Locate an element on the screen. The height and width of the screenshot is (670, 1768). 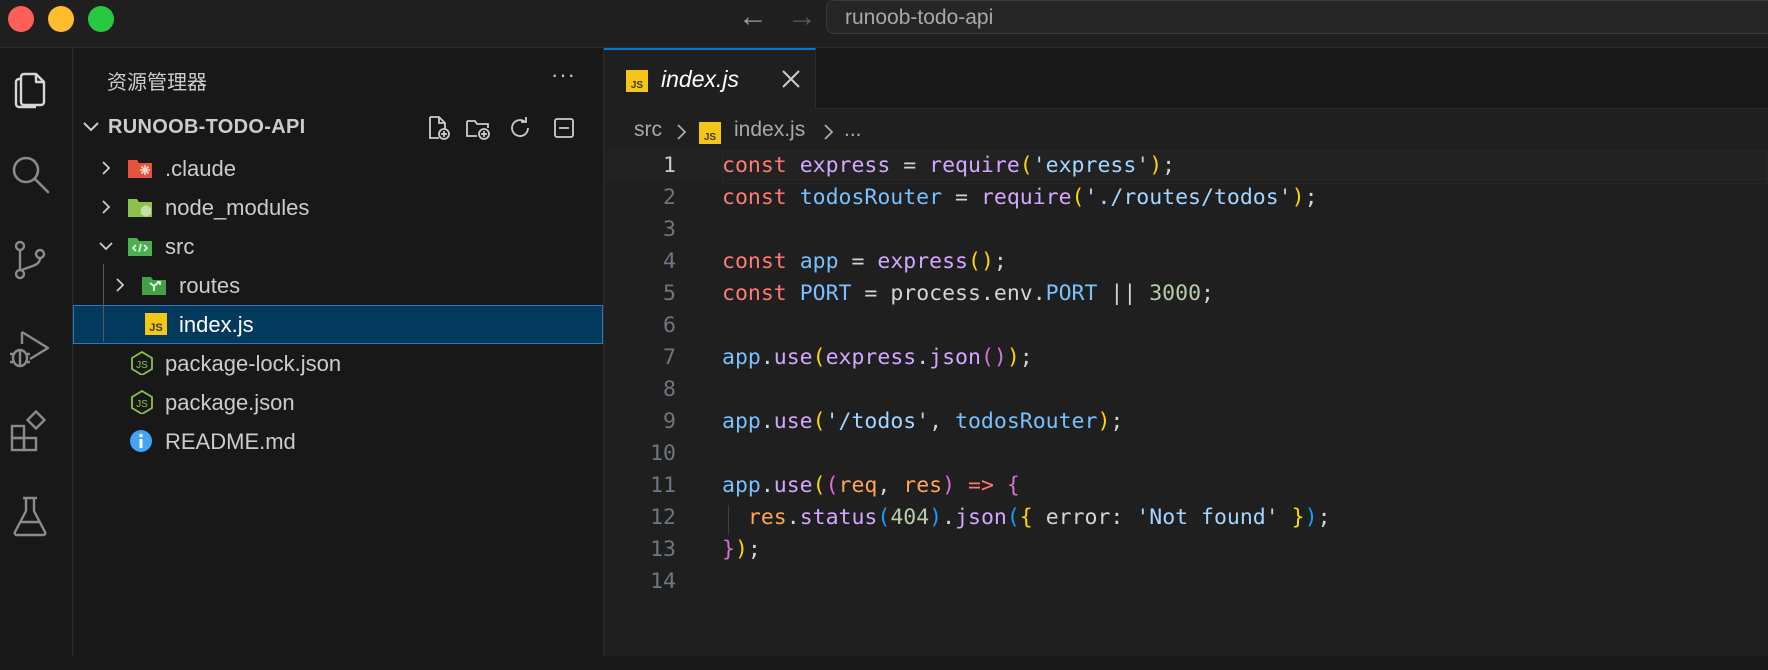
code-line: 3 is located at coordinates (1186, 230).